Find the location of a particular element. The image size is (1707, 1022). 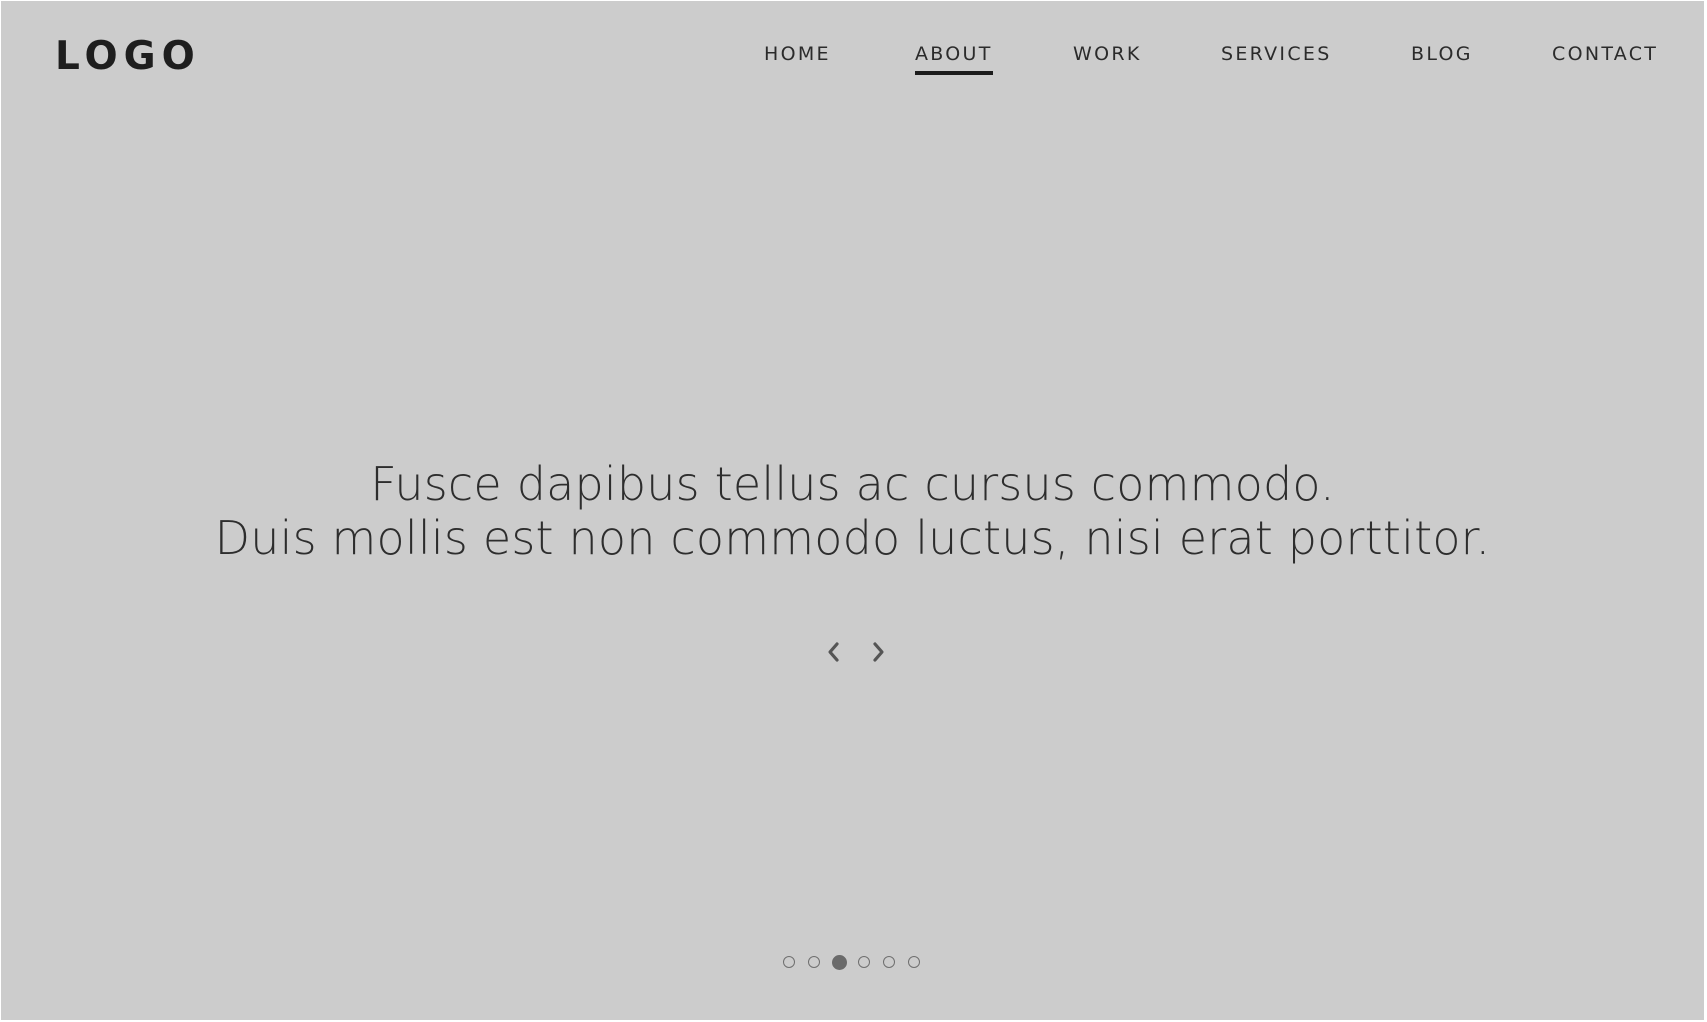

nav-services: SERVICES is located at coordinates (1276, 54).